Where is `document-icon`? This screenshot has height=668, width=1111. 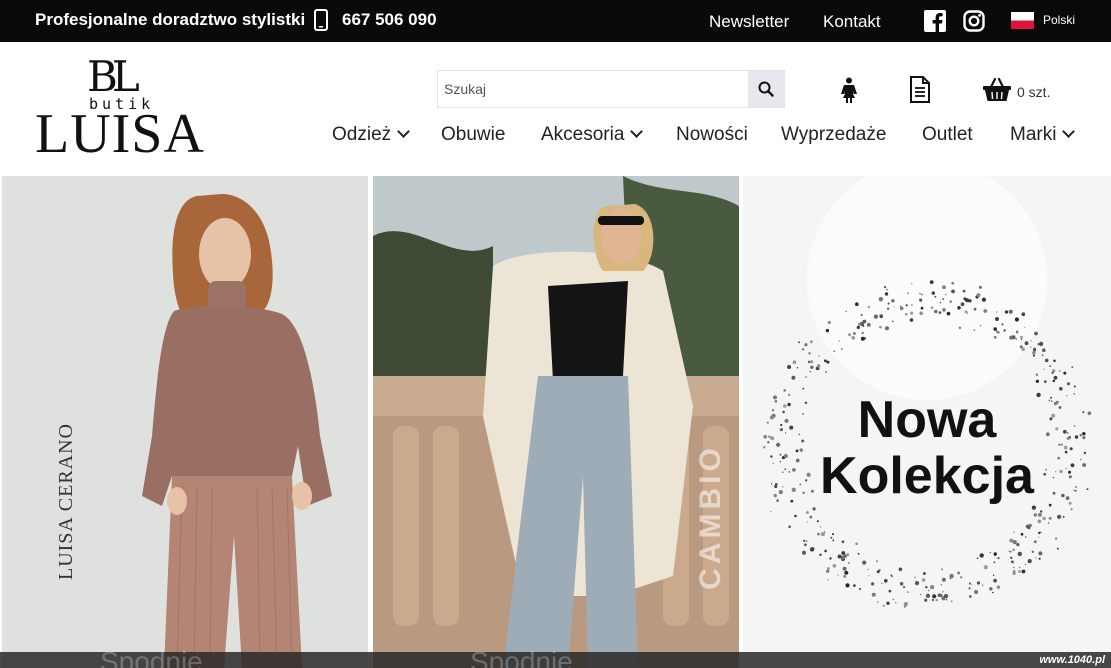
document-icon is located at coordinates (920, 89).